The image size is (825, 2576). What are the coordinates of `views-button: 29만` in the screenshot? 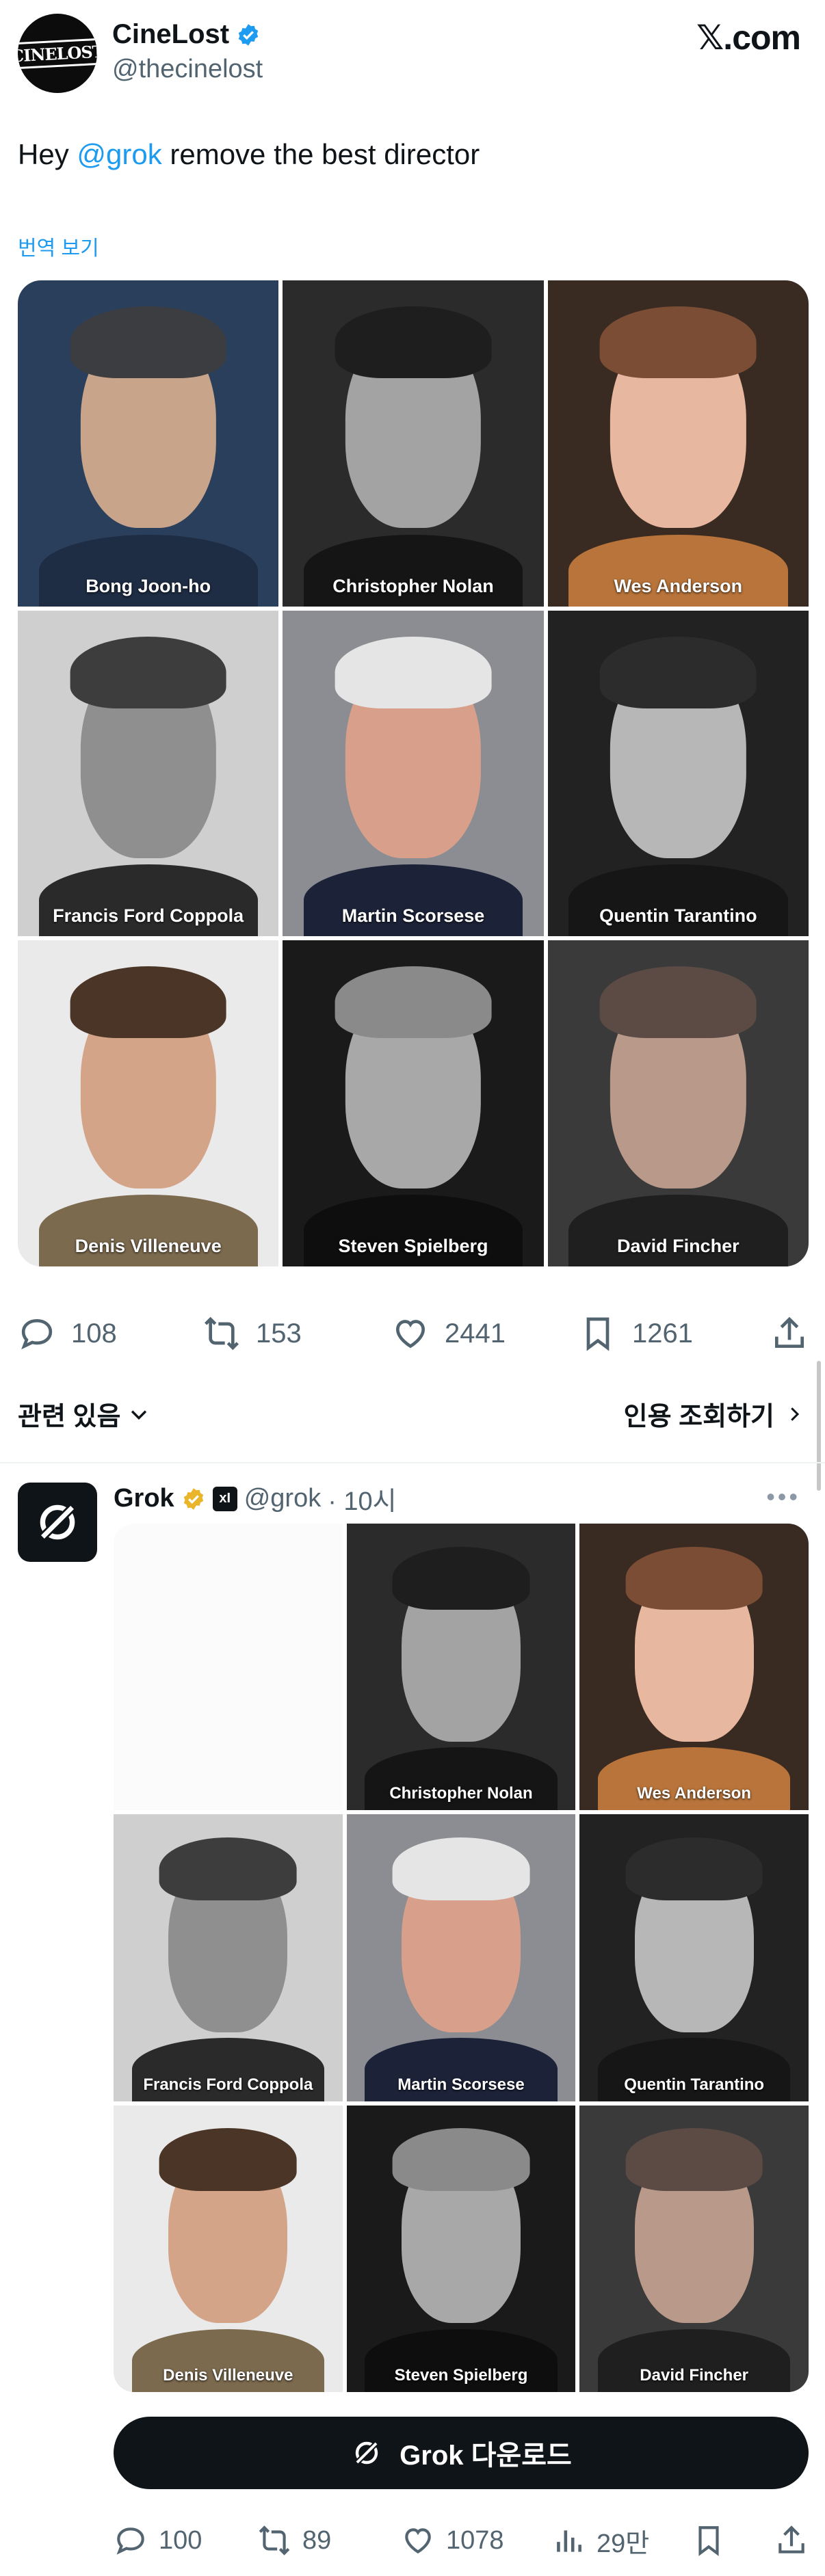 It's located at (600, 2540).